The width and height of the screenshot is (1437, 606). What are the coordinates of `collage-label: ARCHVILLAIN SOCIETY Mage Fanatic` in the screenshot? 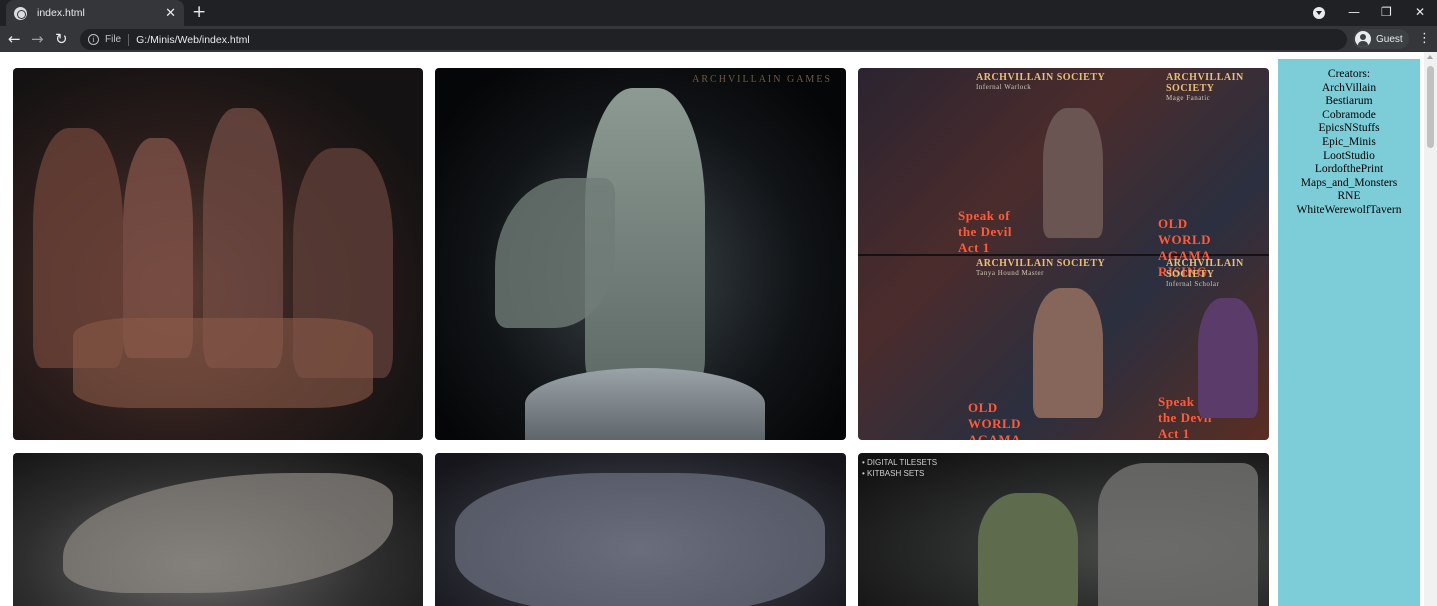 It's located at (1205, 87).